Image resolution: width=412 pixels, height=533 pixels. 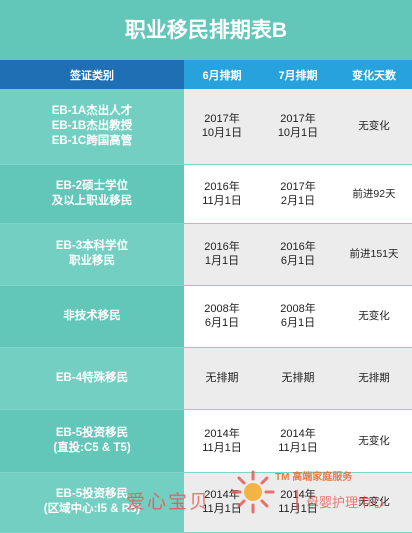 I want to click on header-june: 6月排期, so click(x=222, y=74).